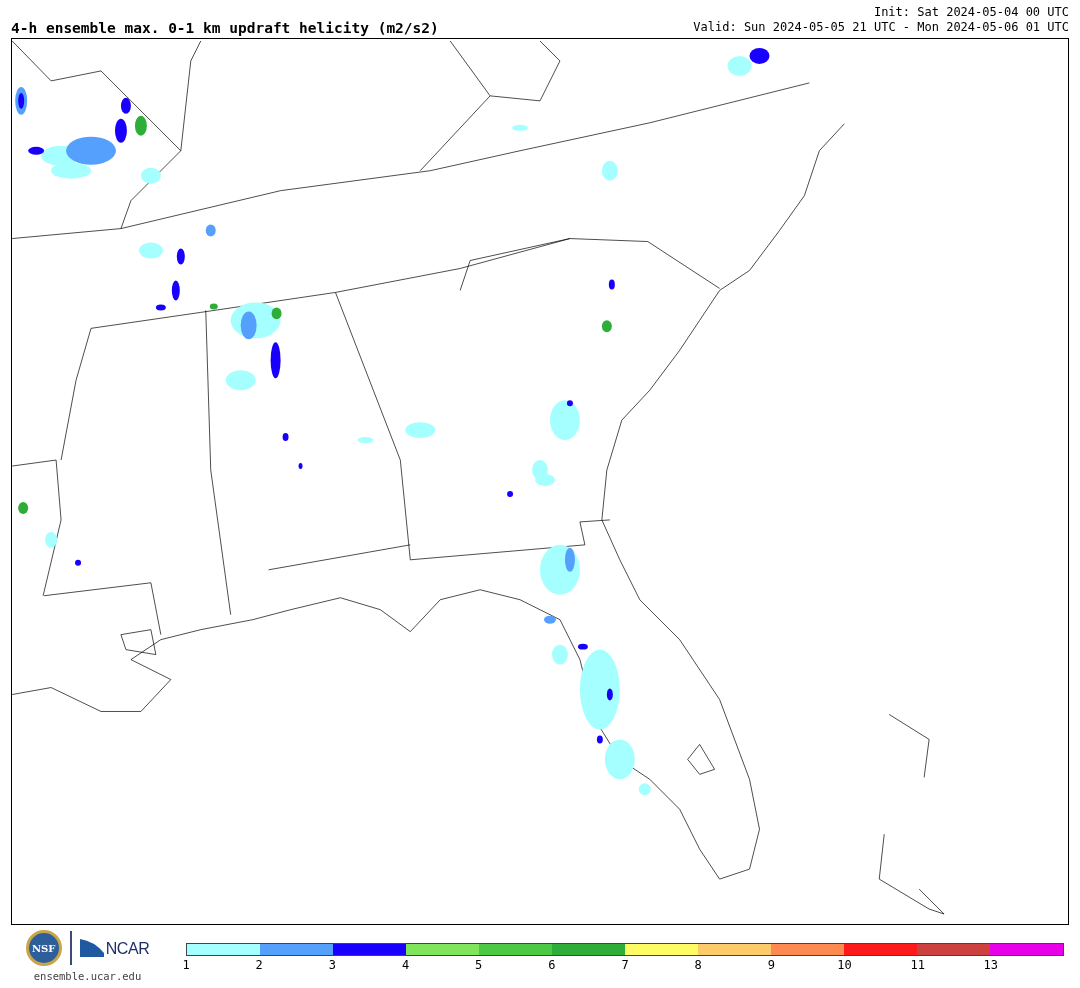 This screenshot has width=1080, height=988. I want to click on colorbar-tick-label: 11, so click(917, 965).